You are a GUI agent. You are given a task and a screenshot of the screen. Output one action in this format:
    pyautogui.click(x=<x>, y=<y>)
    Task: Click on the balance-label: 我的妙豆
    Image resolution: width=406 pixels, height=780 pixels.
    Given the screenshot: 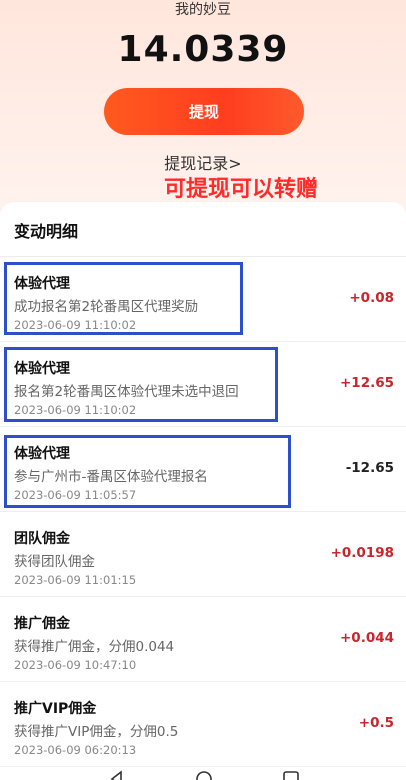 What is the action you would take?
    pyautogui.click(x=203, y=10)
    